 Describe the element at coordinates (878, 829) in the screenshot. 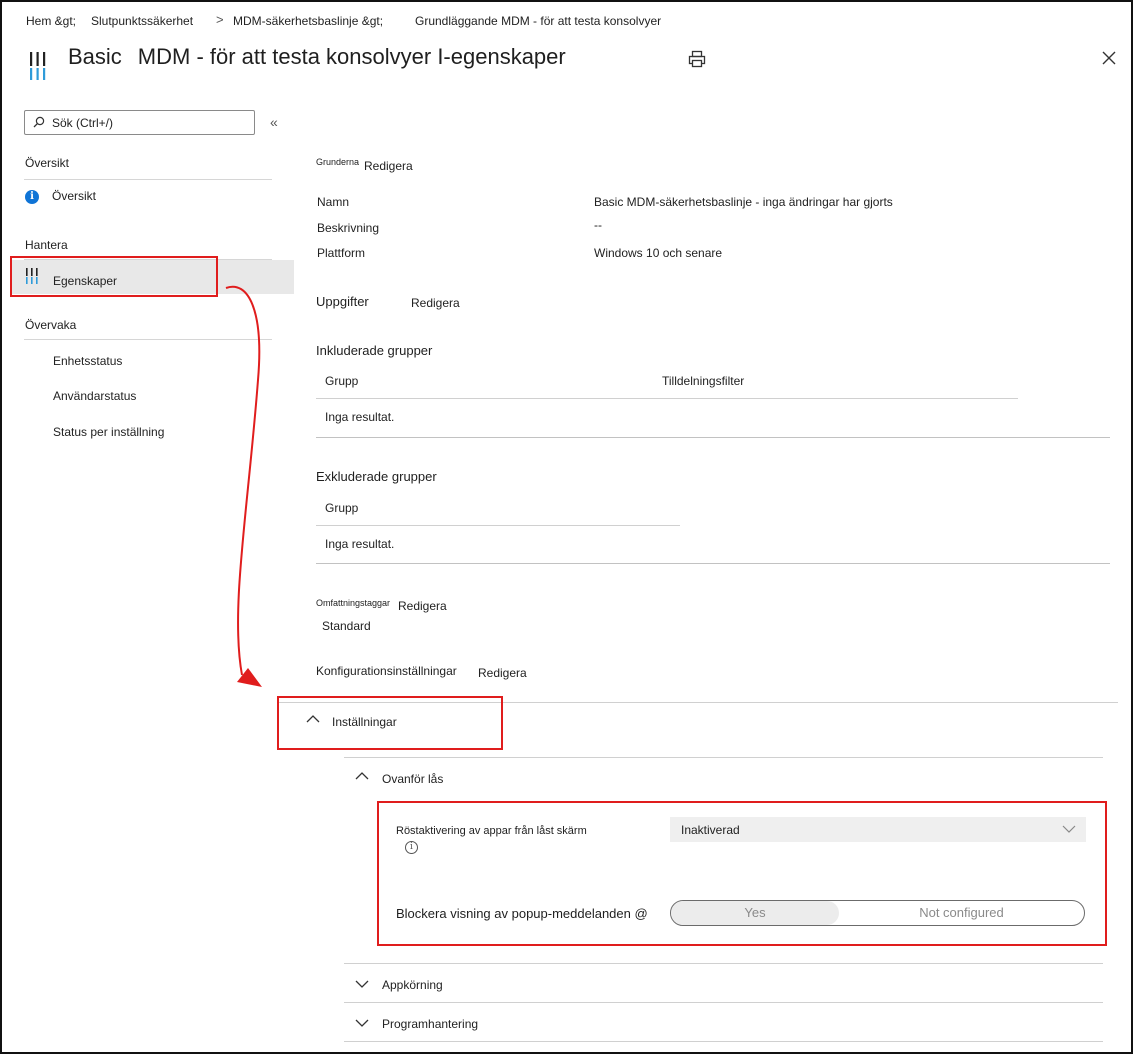

I see `voice-activation-dropdown: Inaktiverad` at that location.